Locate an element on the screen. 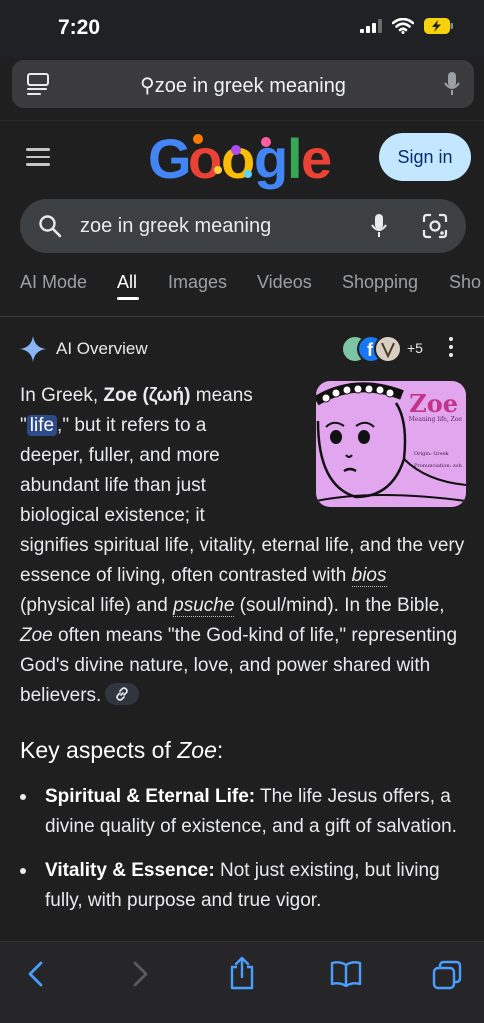 This screenshot has width=484, height=1023. ai-overview-header: AI Overview f +5 is located at coordinates (245, 349).